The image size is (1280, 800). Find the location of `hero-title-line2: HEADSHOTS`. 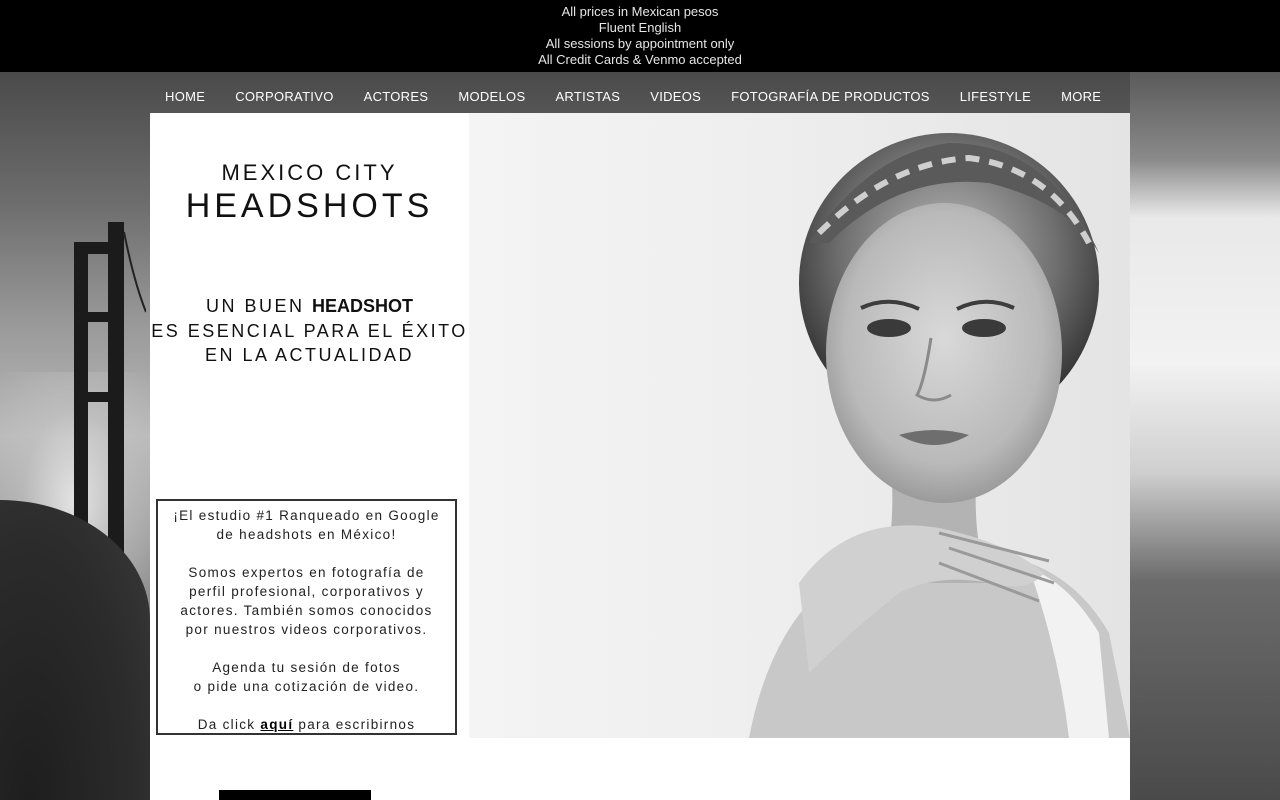

hero-title-line2: HEADSHOTS is located at coordinates (309, 206).